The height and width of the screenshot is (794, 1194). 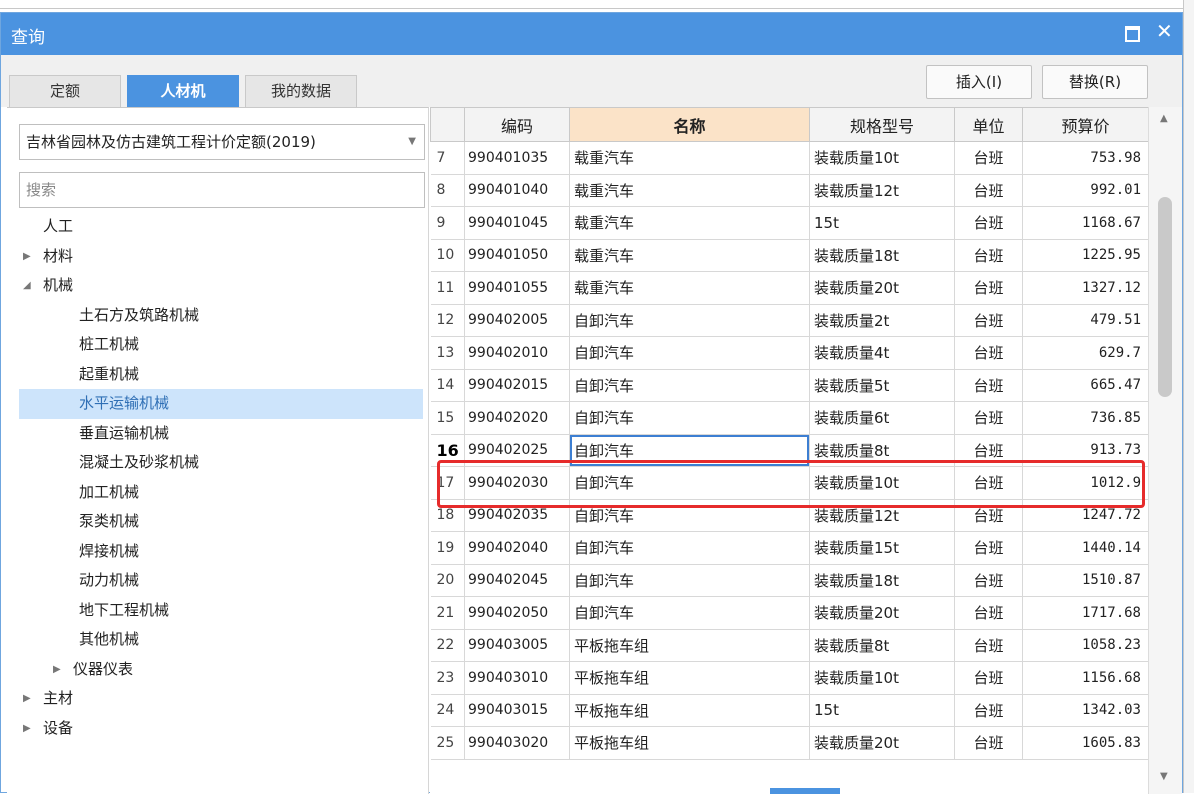 I want to click on table-row: 8 990401040 载重汽车 装载质量12t 台班 992.01, so click(x=789, y=190).